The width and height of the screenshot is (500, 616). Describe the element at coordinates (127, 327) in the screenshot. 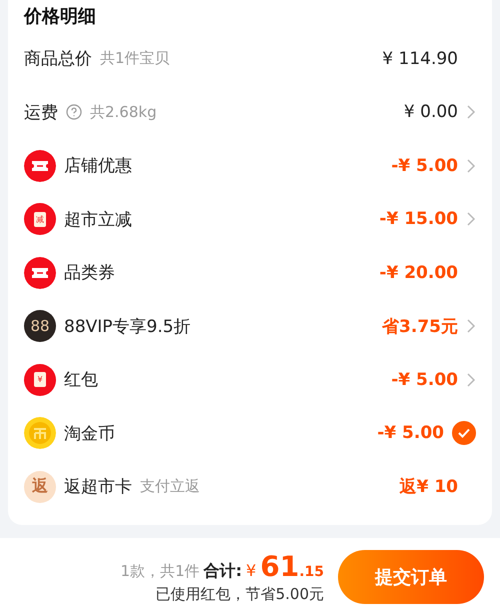

I see `row-label: 88VIP专享9.5折` at that location.